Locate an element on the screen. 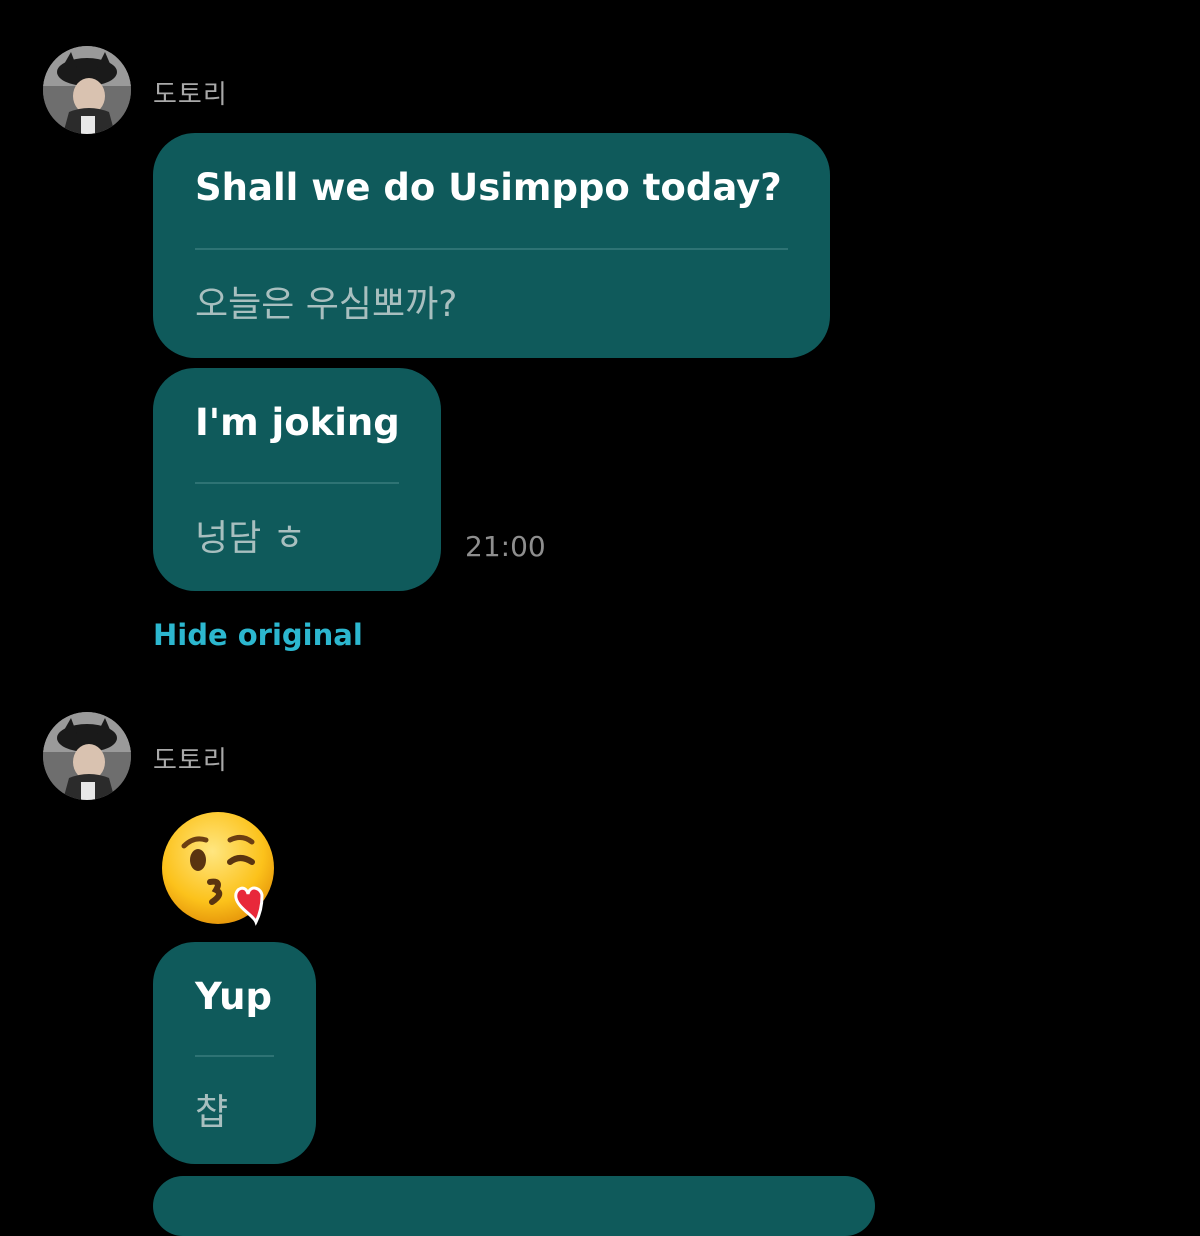 This screenshot has height=1236, width=1200. translated-text: Shall we do Usimppo today? is located at coordinates (488, 187).